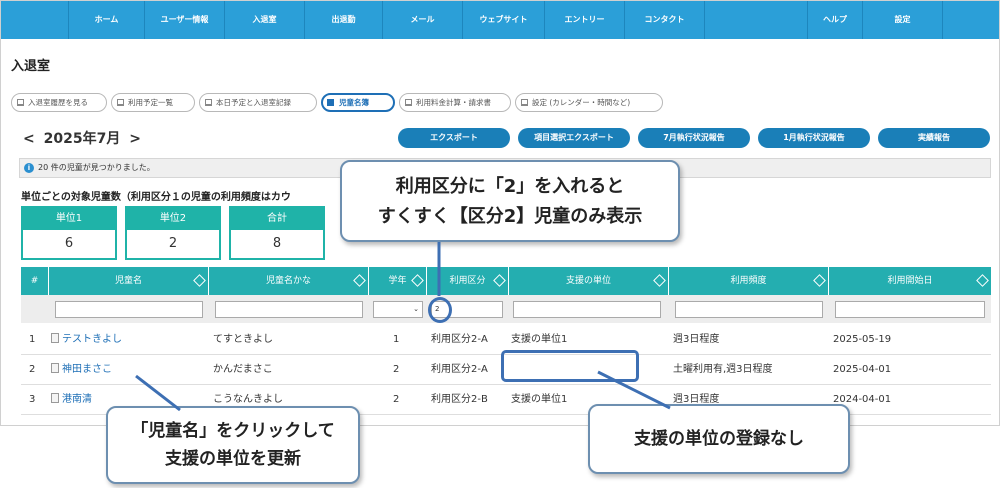  What do you see at coordinates (233, 459) in the screenshot?
I see `name-note-line2: 支援の単位を更新` at bounding box center [233, 459].